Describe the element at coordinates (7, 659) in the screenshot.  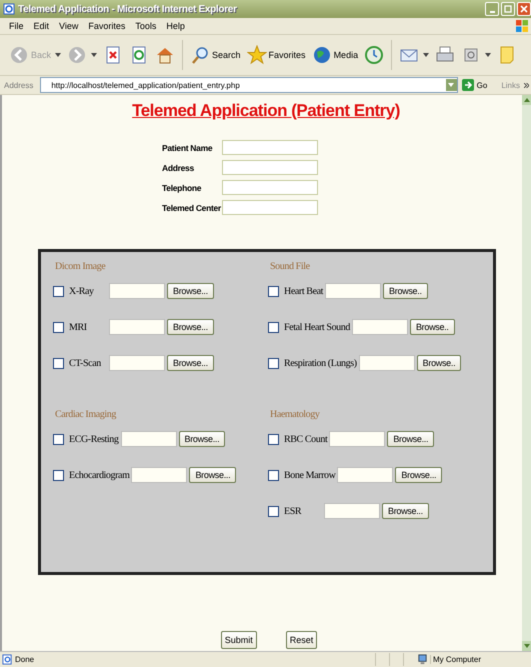
I see `page-icon` at that location.